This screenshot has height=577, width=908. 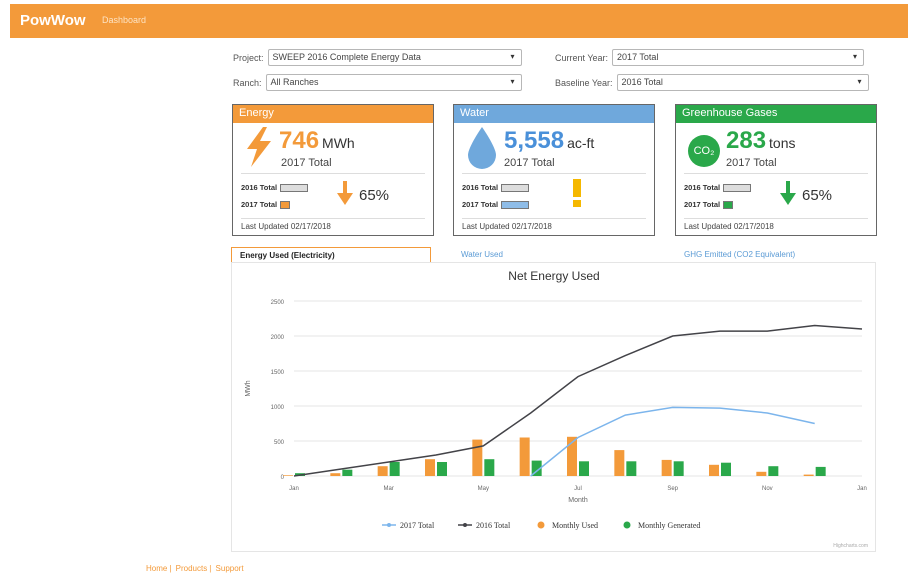 I want to click on water-2017-row: 2017 Total, so click(x=496, y=204).